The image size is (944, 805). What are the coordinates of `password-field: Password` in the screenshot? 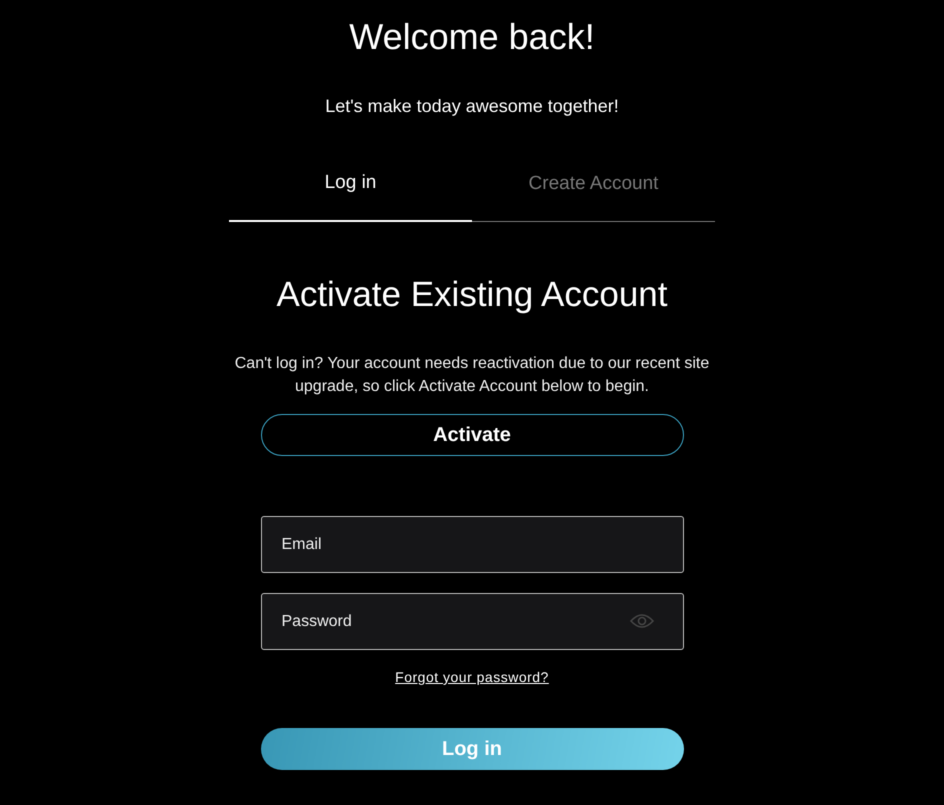 It's located at (472, 621).